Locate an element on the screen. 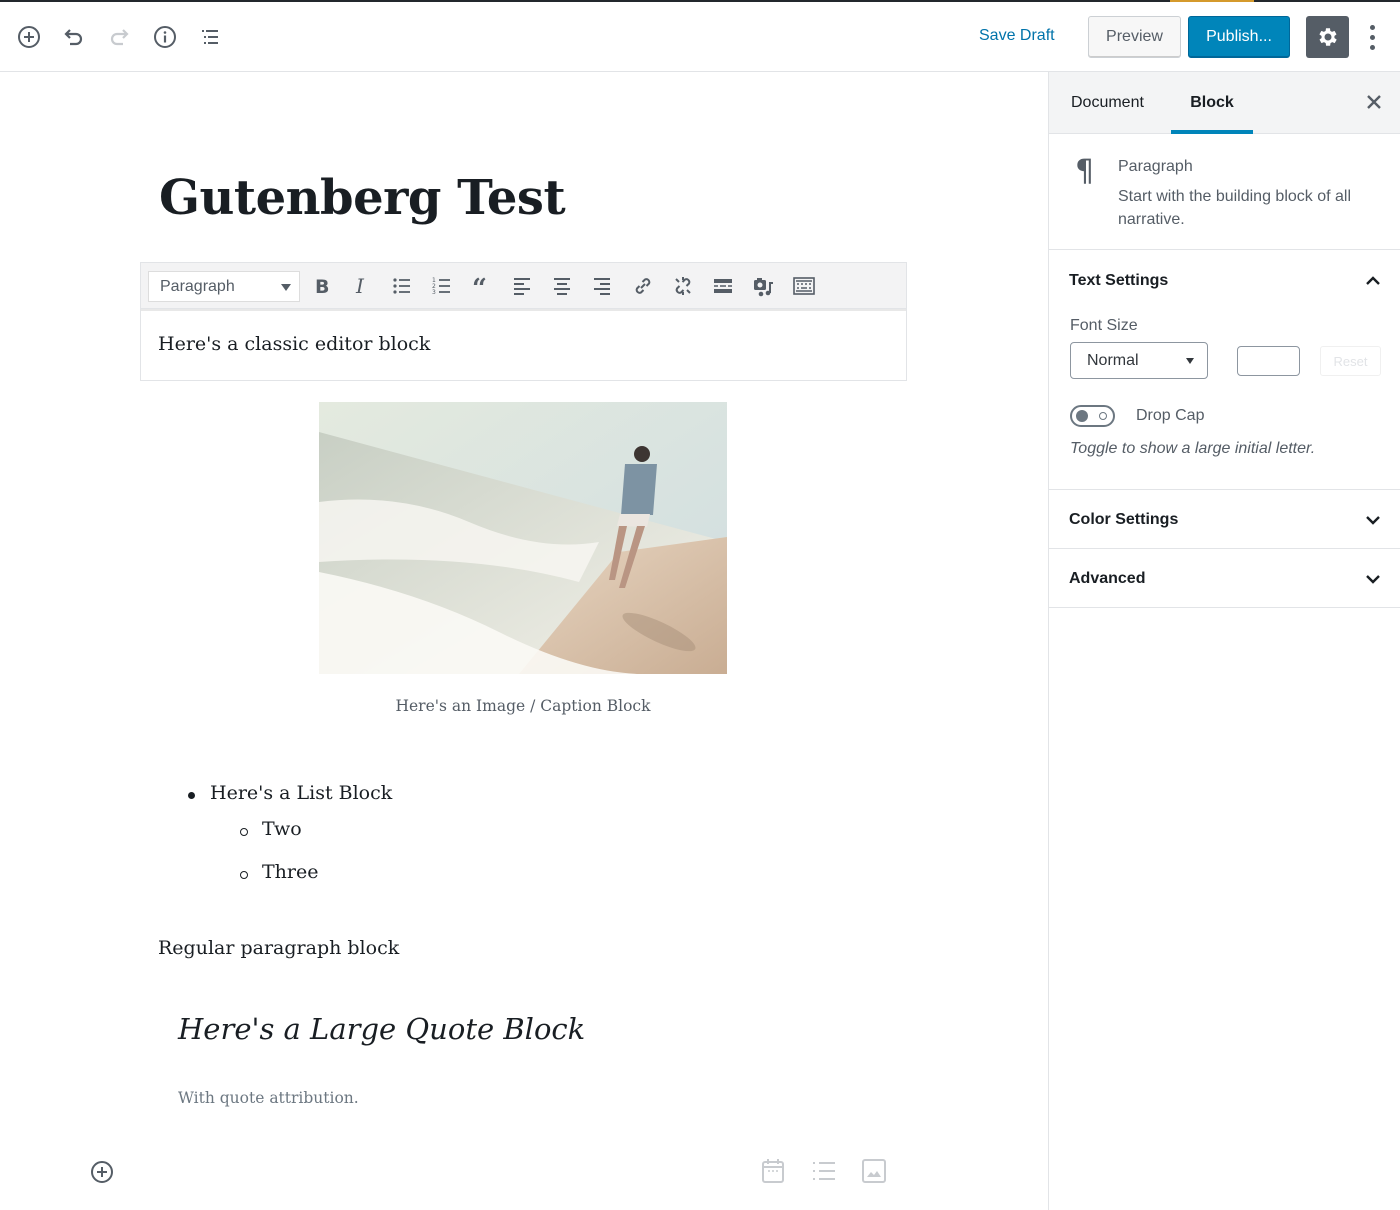  read-more-button is located at coordinates (723, 286).